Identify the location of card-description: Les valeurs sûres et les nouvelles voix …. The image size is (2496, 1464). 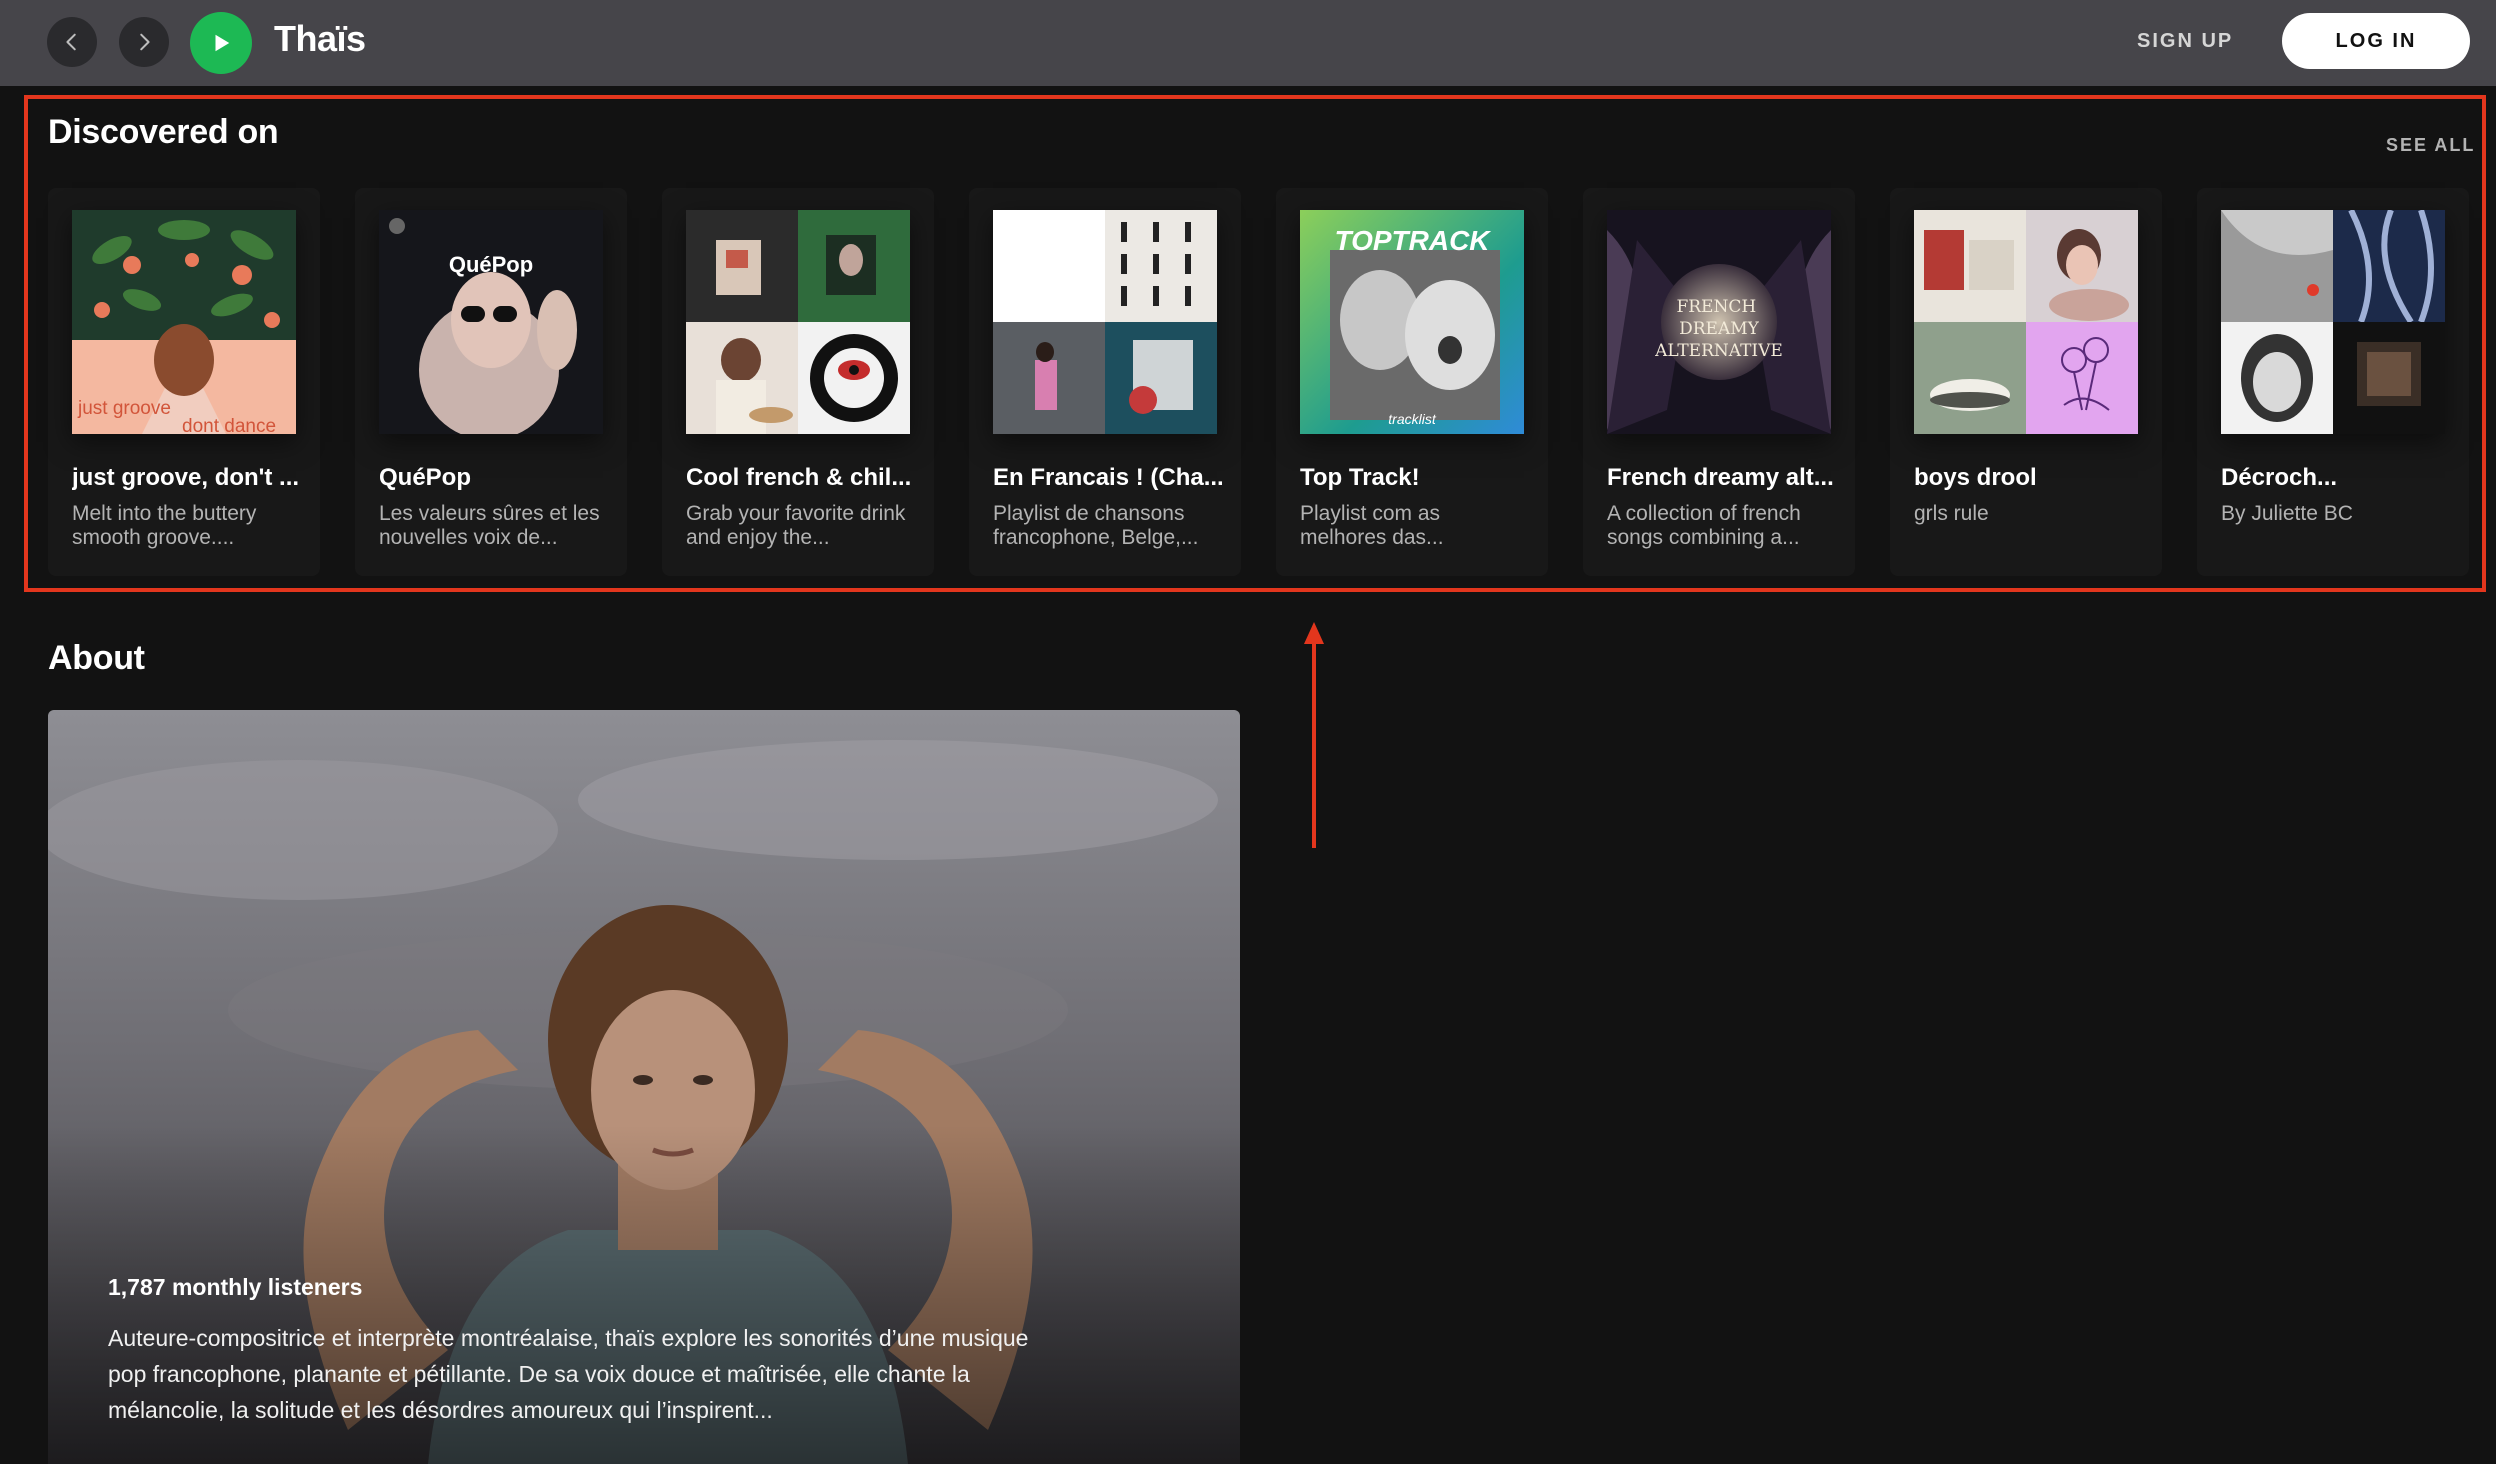
(489, 525).